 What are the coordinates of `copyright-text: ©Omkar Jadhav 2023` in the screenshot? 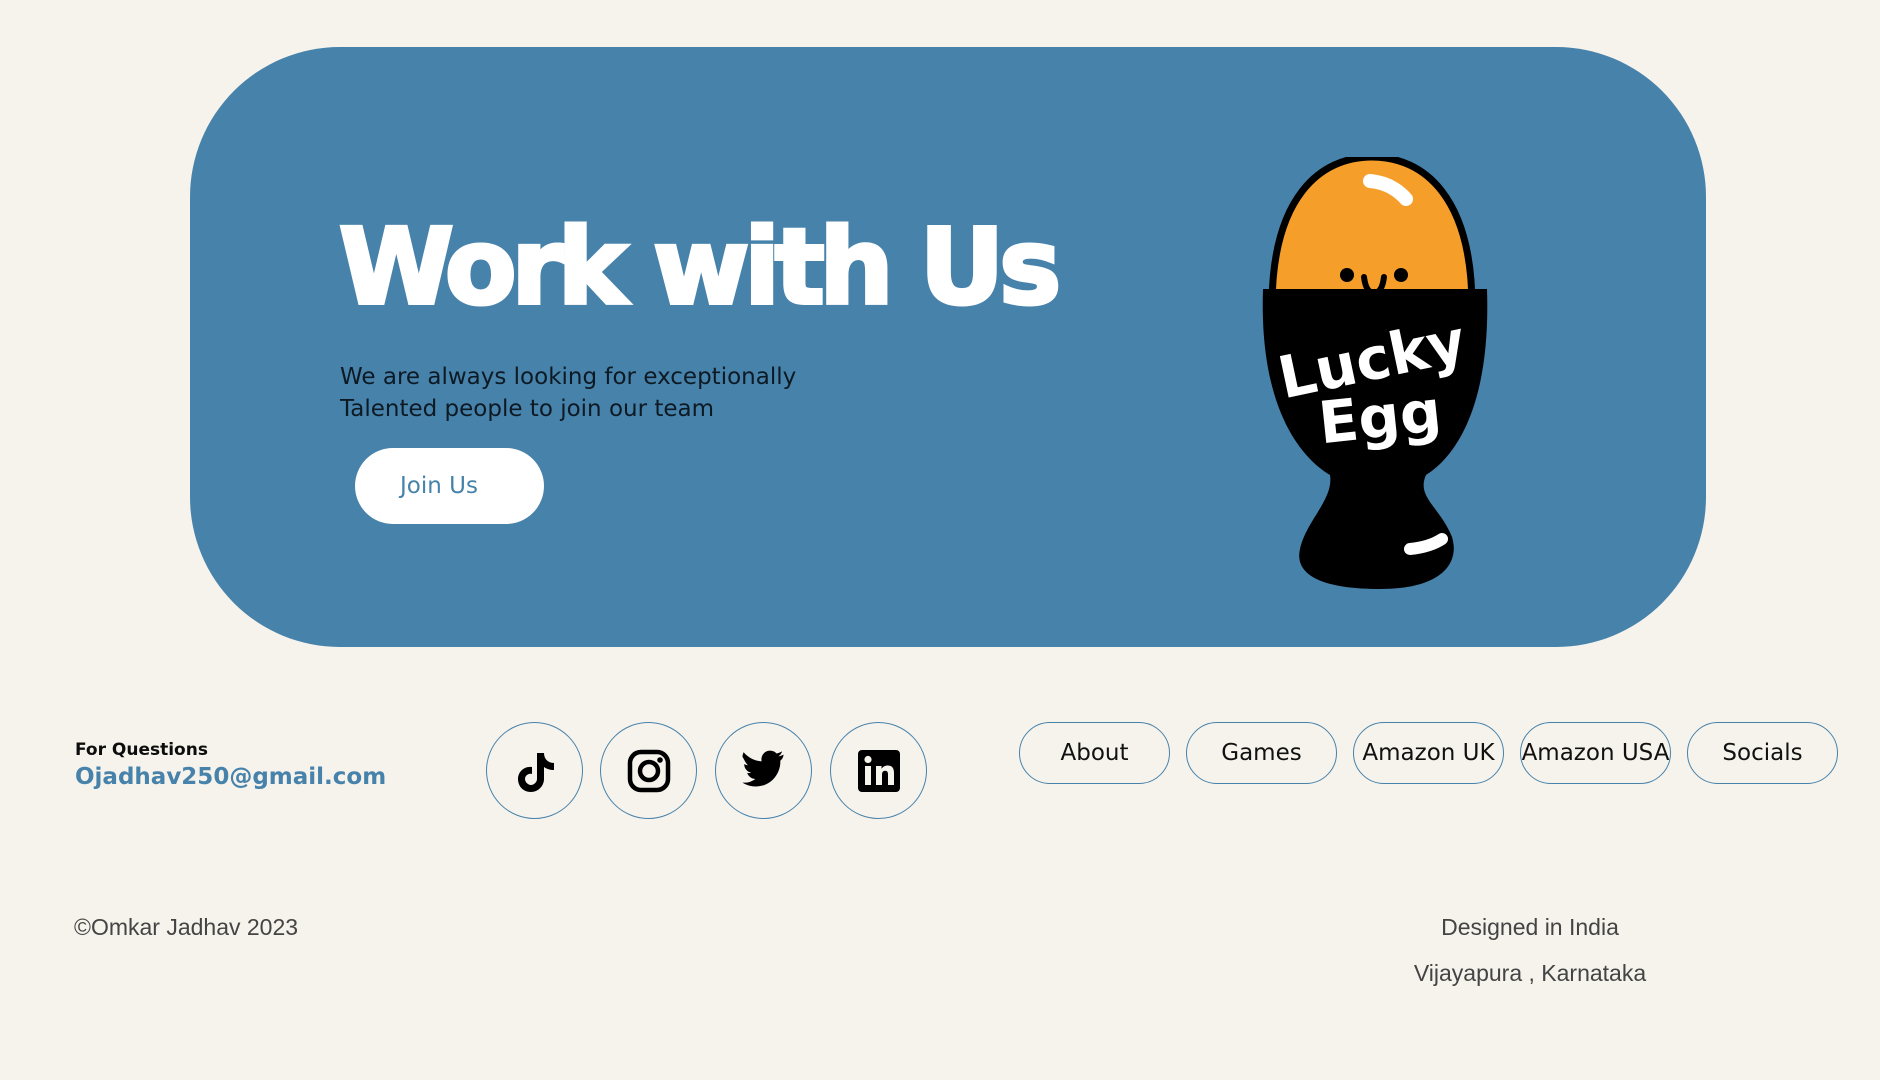 It's located at (186, 927).